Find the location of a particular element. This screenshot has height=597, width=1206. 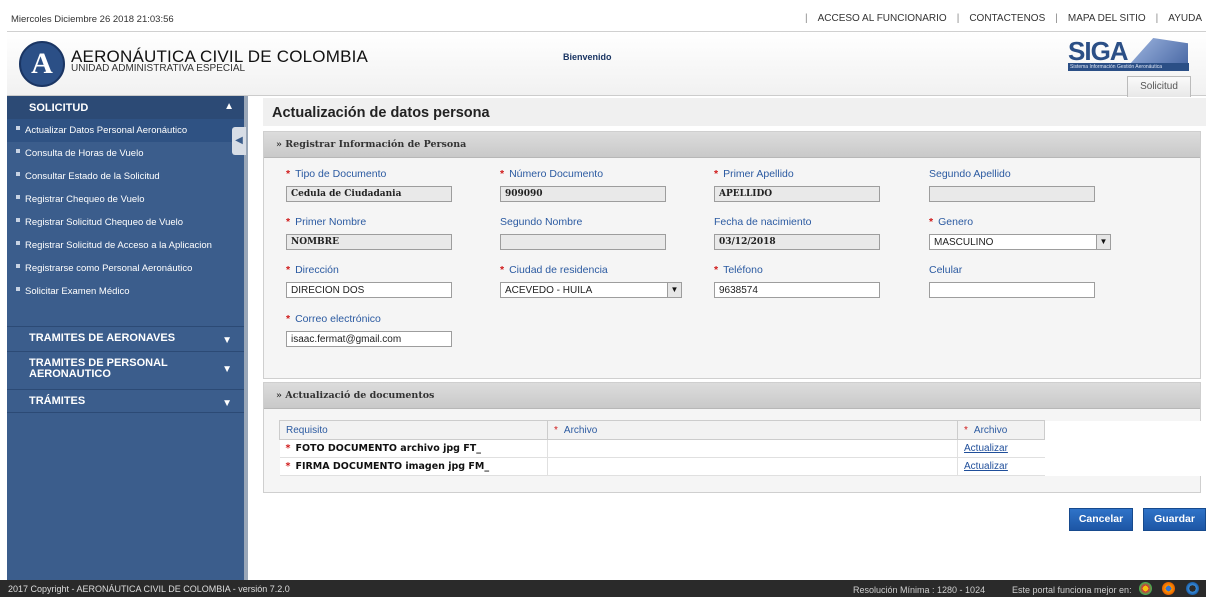

sidebar-item-actualizar-datos: Actualizar Datos Personal Aeronáutico is located at coordinates (125, 130).